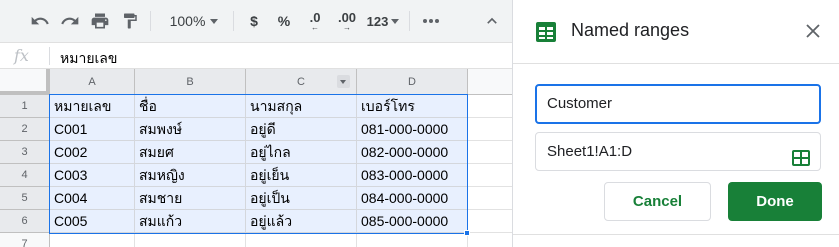  Describe the element at coordinates (412, 221) in the screenshot. I see `cell-d6: 085-000-0000` at that location.